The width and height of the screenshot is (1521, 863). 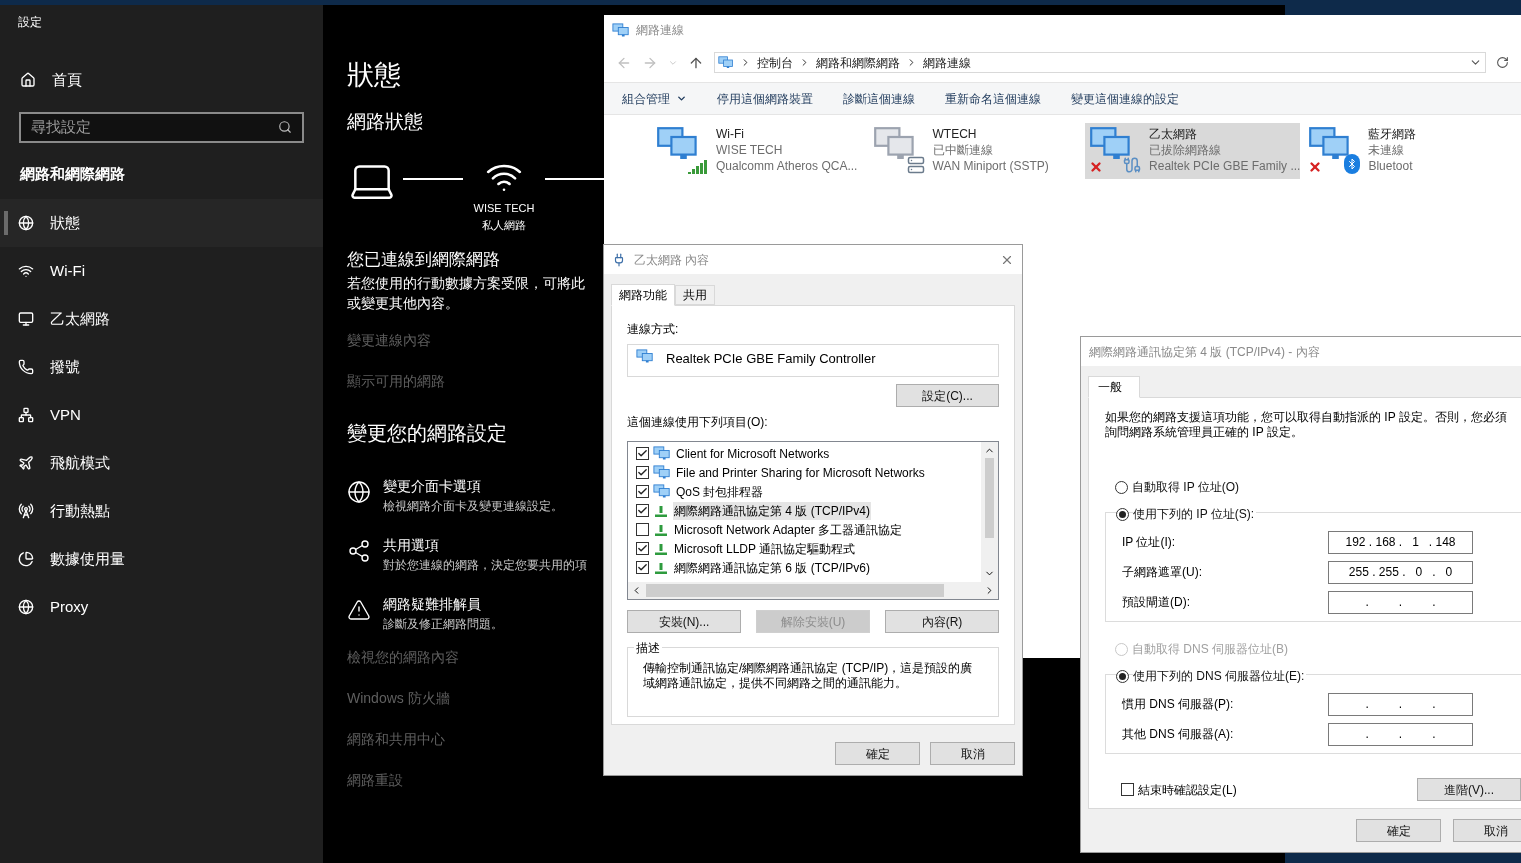 I want to click on search-icon, so click(x=285, y=127).